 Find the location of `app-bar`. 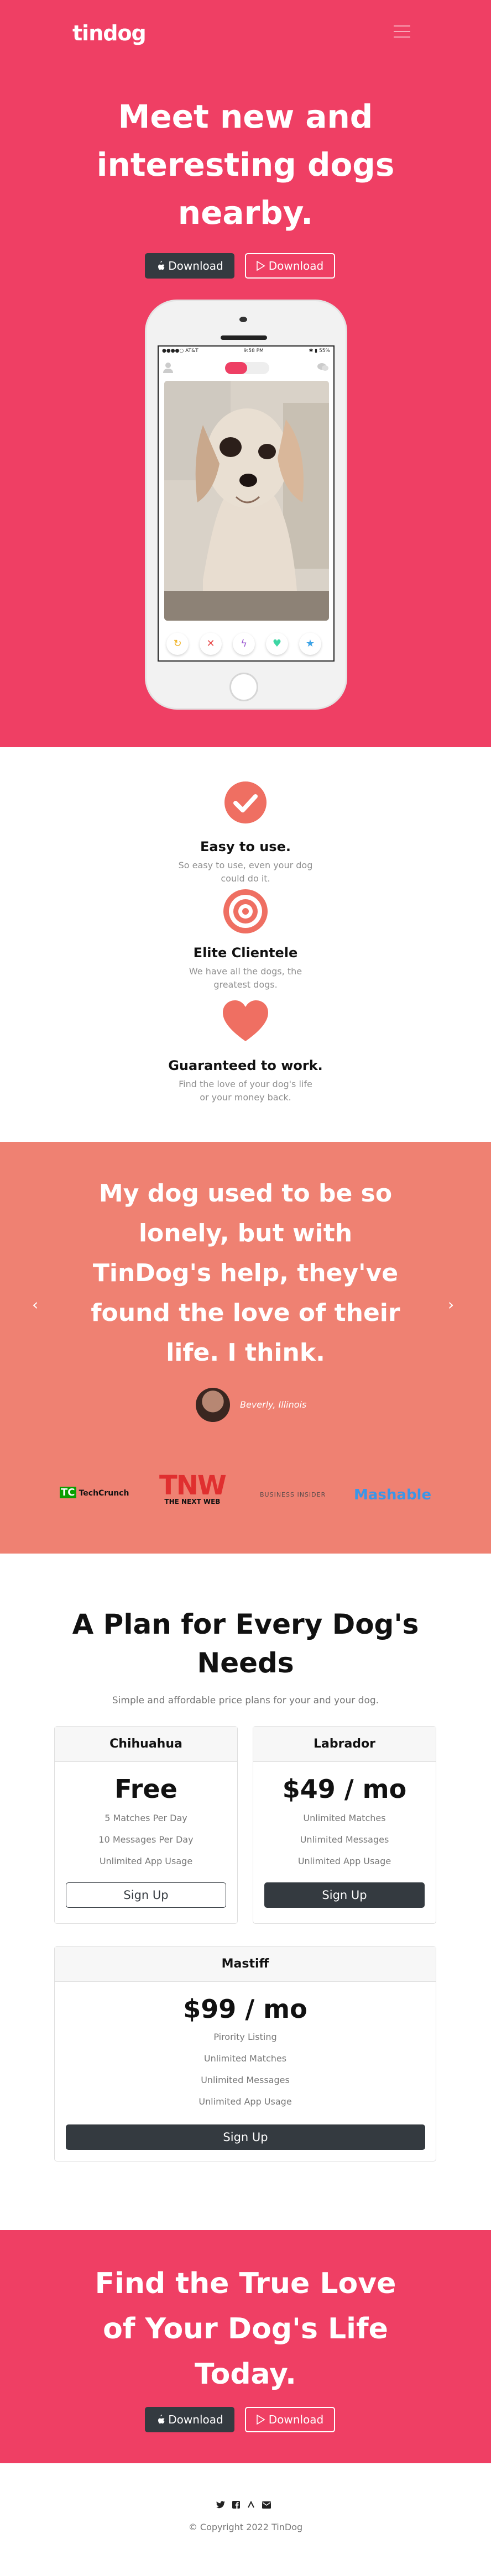

app-bar is located at coordinates (246, 367).